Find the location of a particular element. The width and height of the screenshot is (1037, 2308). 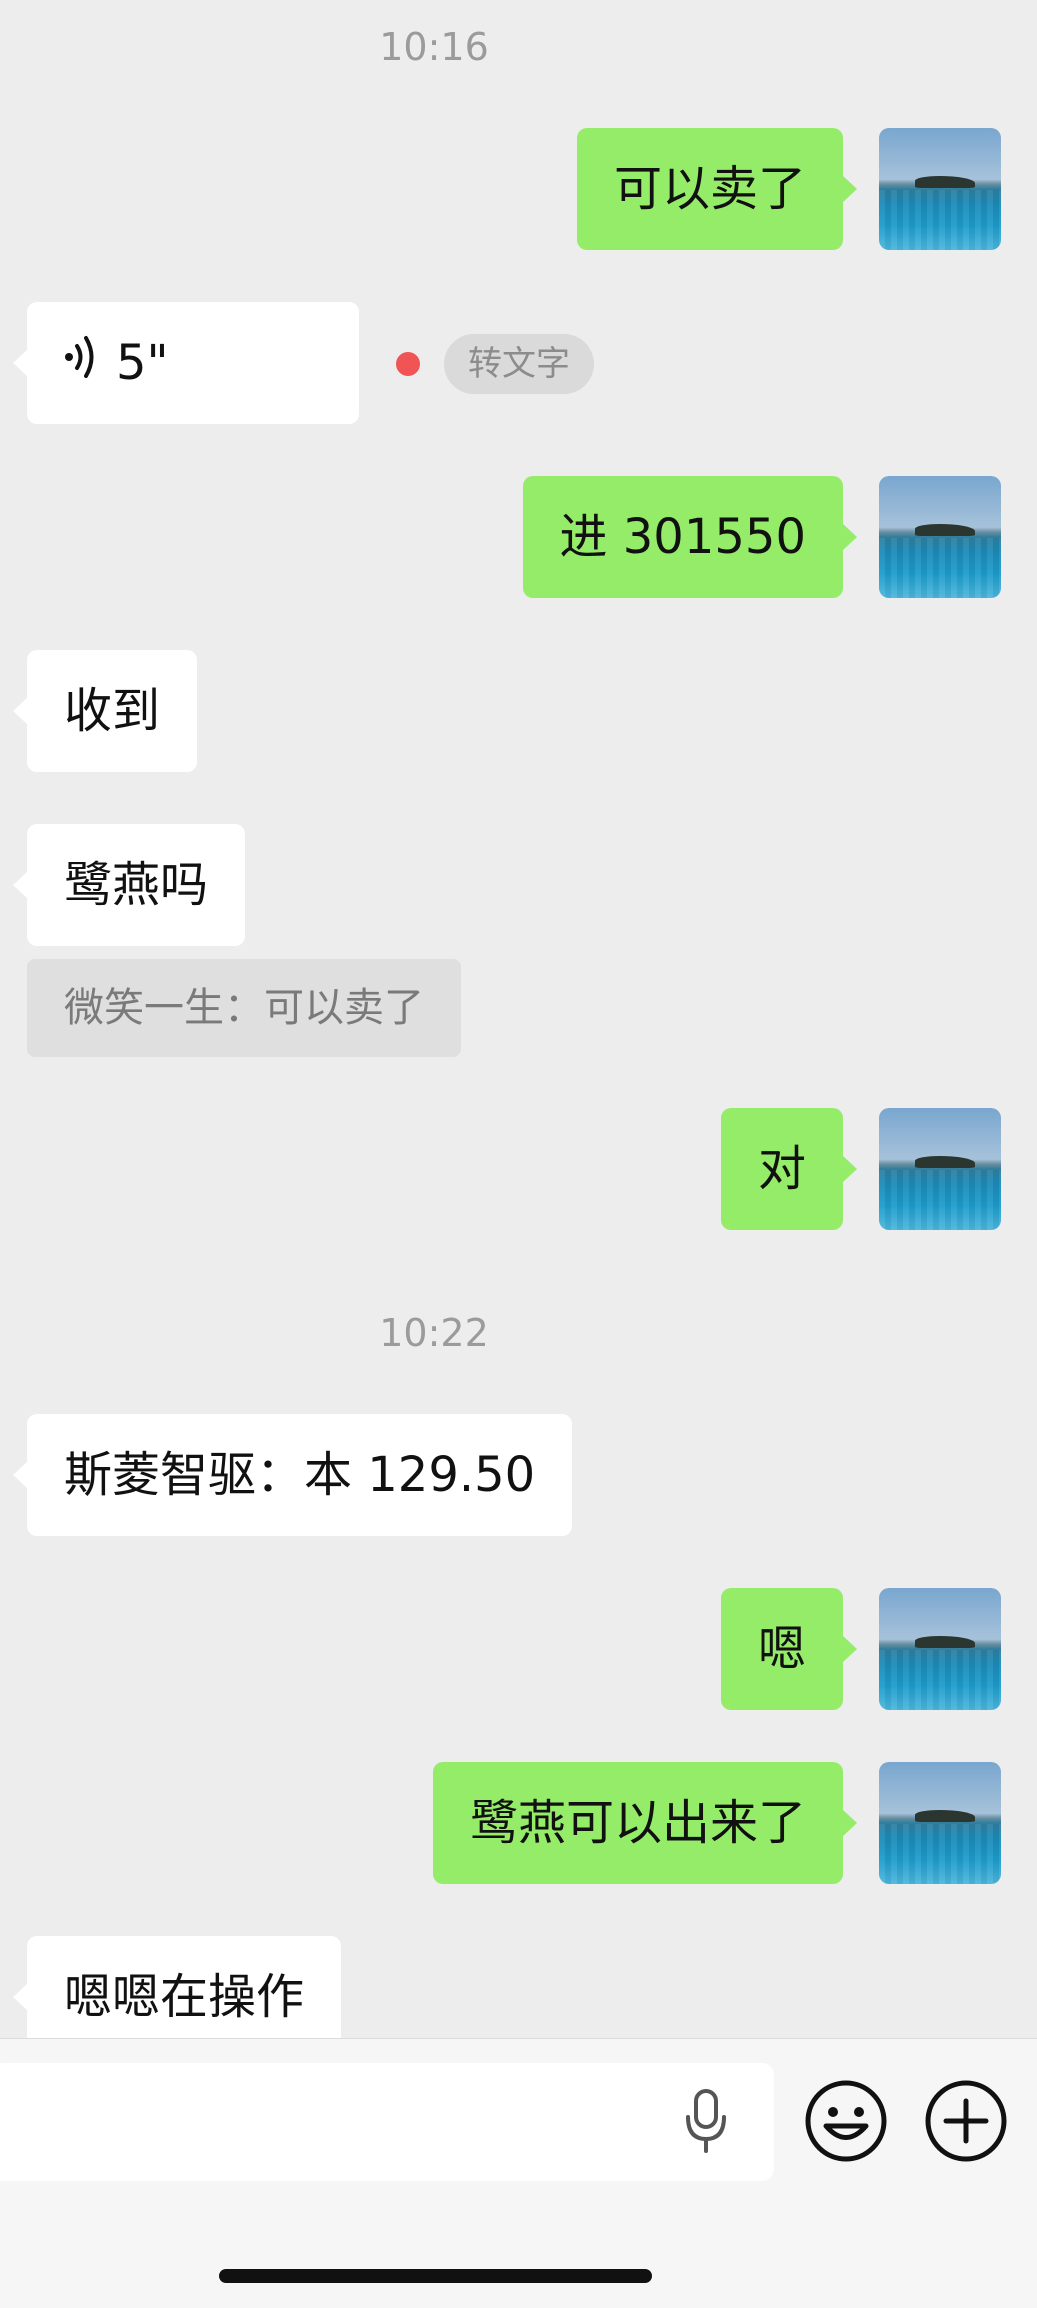

timestamp: 10:16 is located at coordinates (434, 47).